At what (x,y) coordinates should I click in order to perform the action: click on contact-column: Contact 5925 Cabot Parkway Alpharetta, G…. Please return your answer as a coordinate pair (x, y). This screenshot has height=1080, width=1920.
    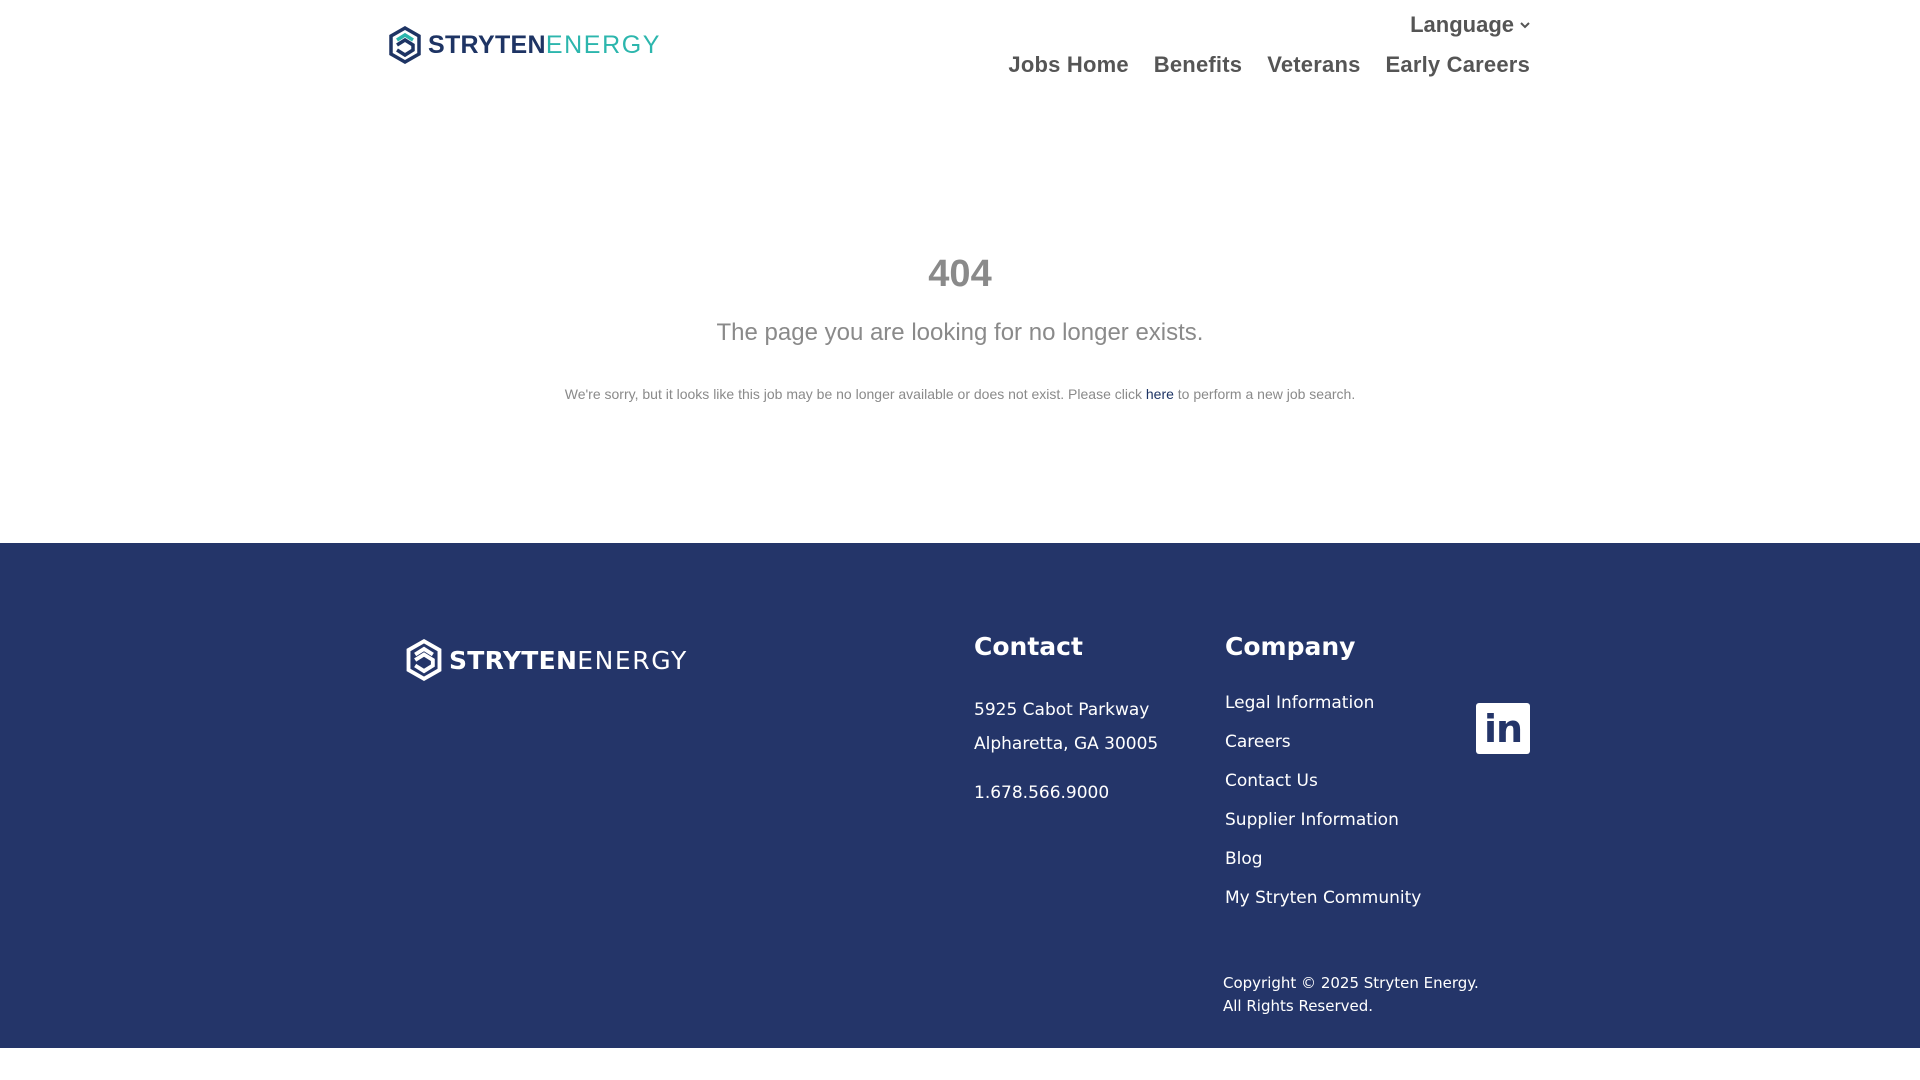
    Looking at the image, I should click on (1066, 717).